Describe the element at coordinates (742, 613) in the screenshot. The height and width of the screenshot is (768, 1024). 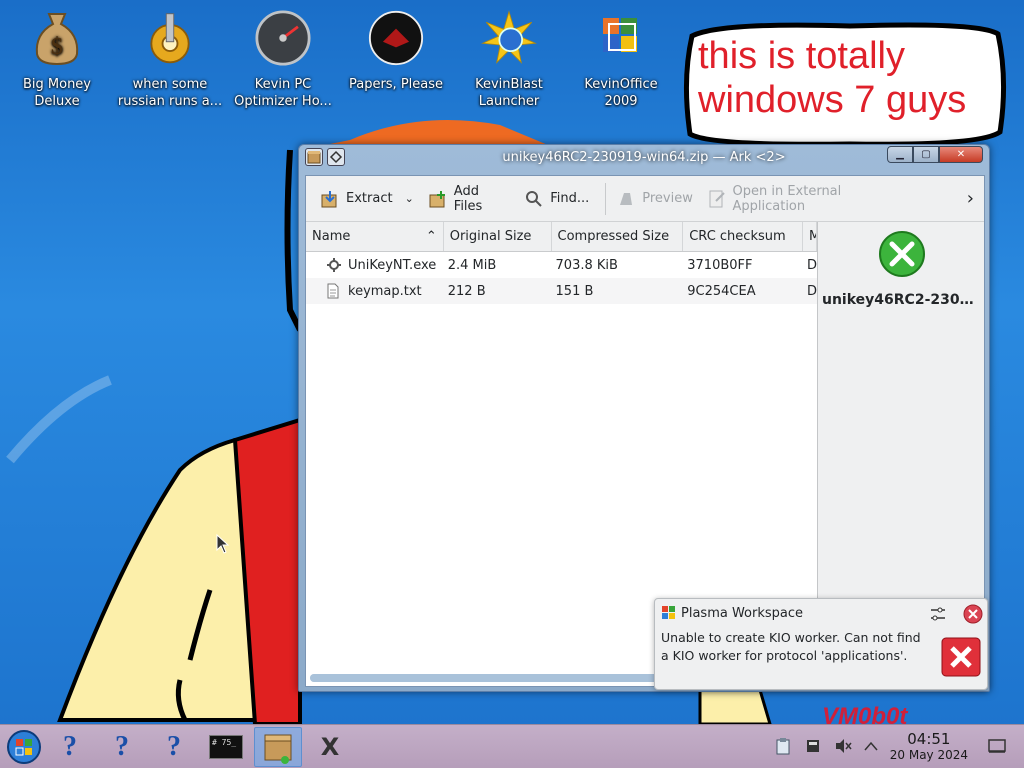
I see `notification-title: Plasma Workspace` at that location.